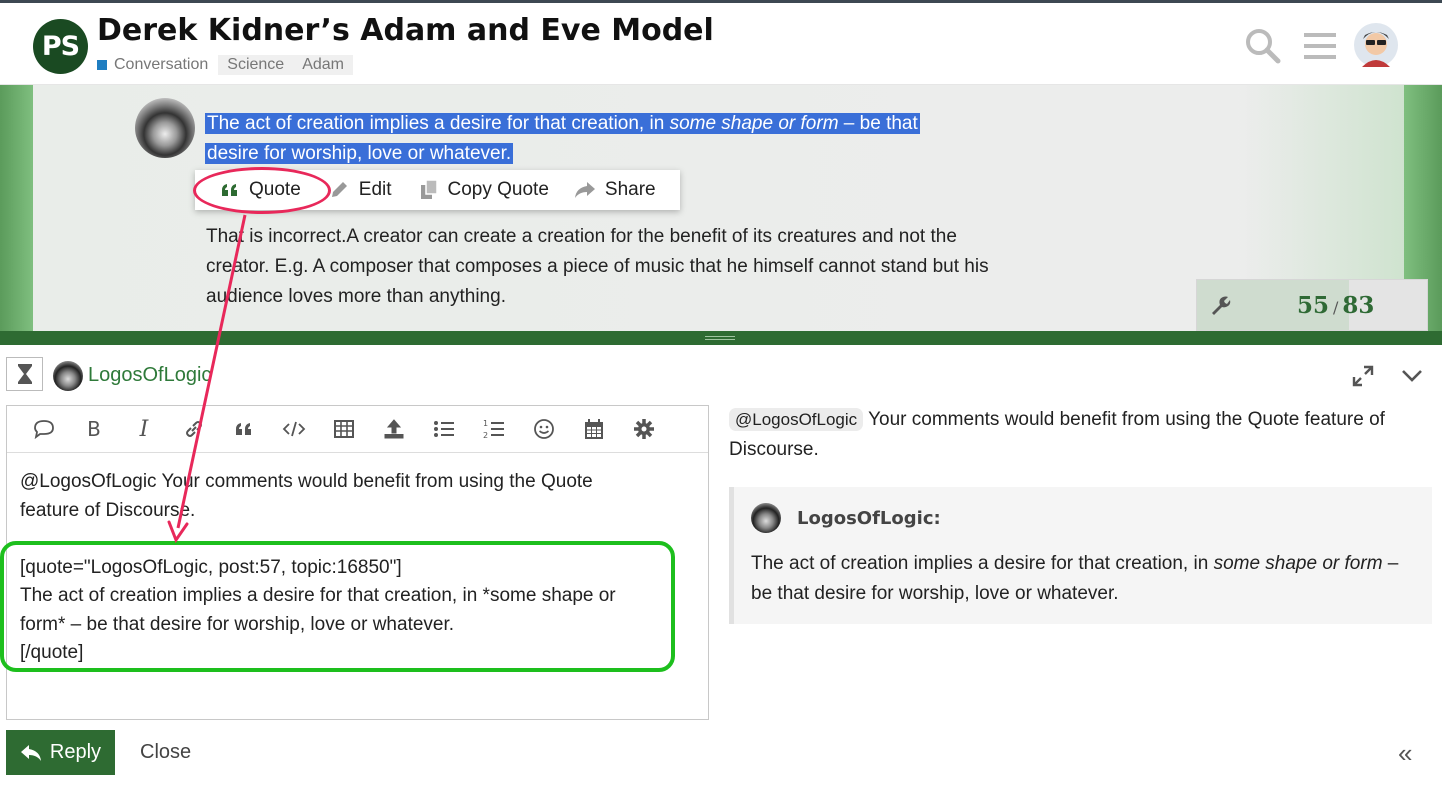  Describe the element at coordinates (165, 128) in the screenshot. I see `post-author-avatar` at that location.